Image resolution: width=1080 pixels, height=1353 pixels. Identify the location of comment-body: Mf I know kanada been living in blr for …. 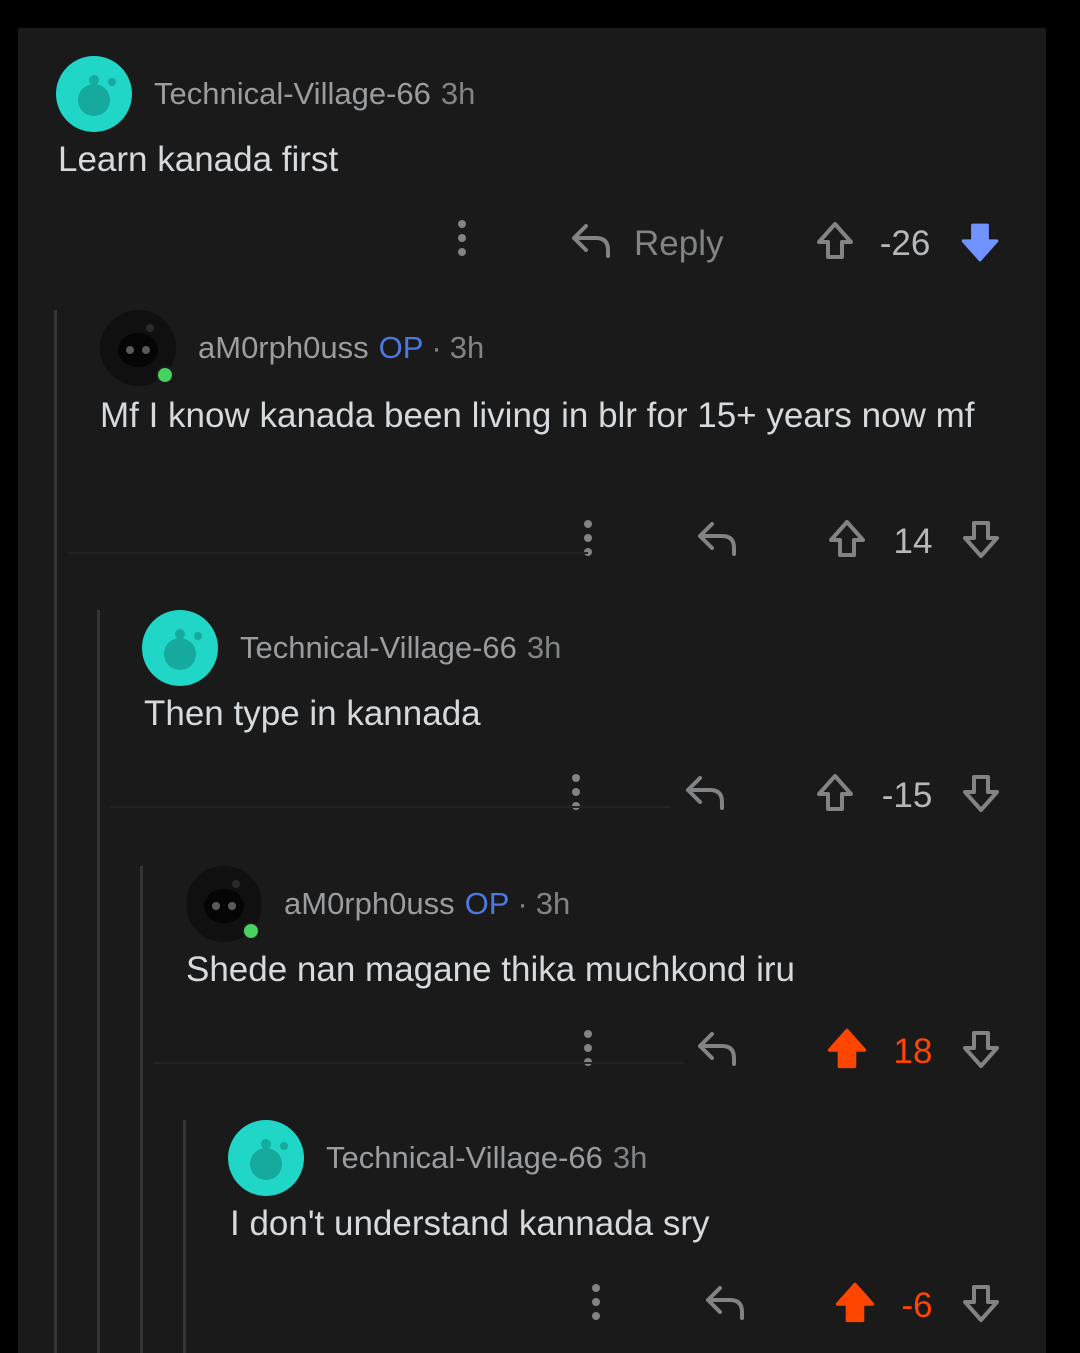
(537, 415).